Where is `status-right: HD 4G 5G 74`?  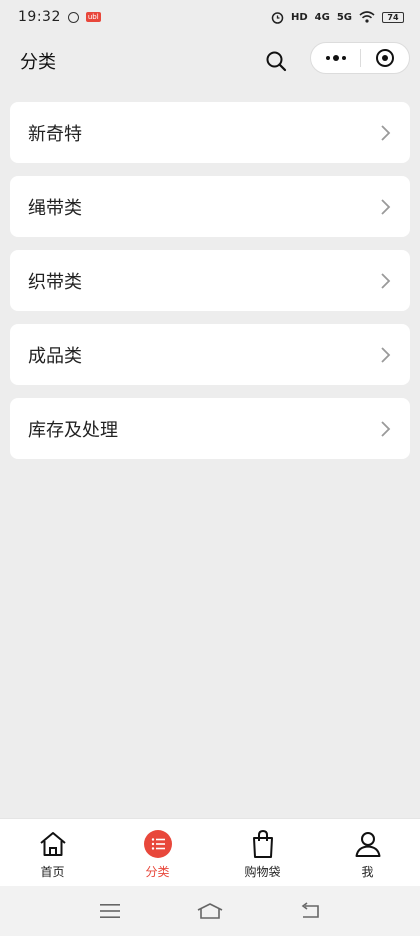
status-right: HD 4G 5G 74 is located at coordinates (337, 17).